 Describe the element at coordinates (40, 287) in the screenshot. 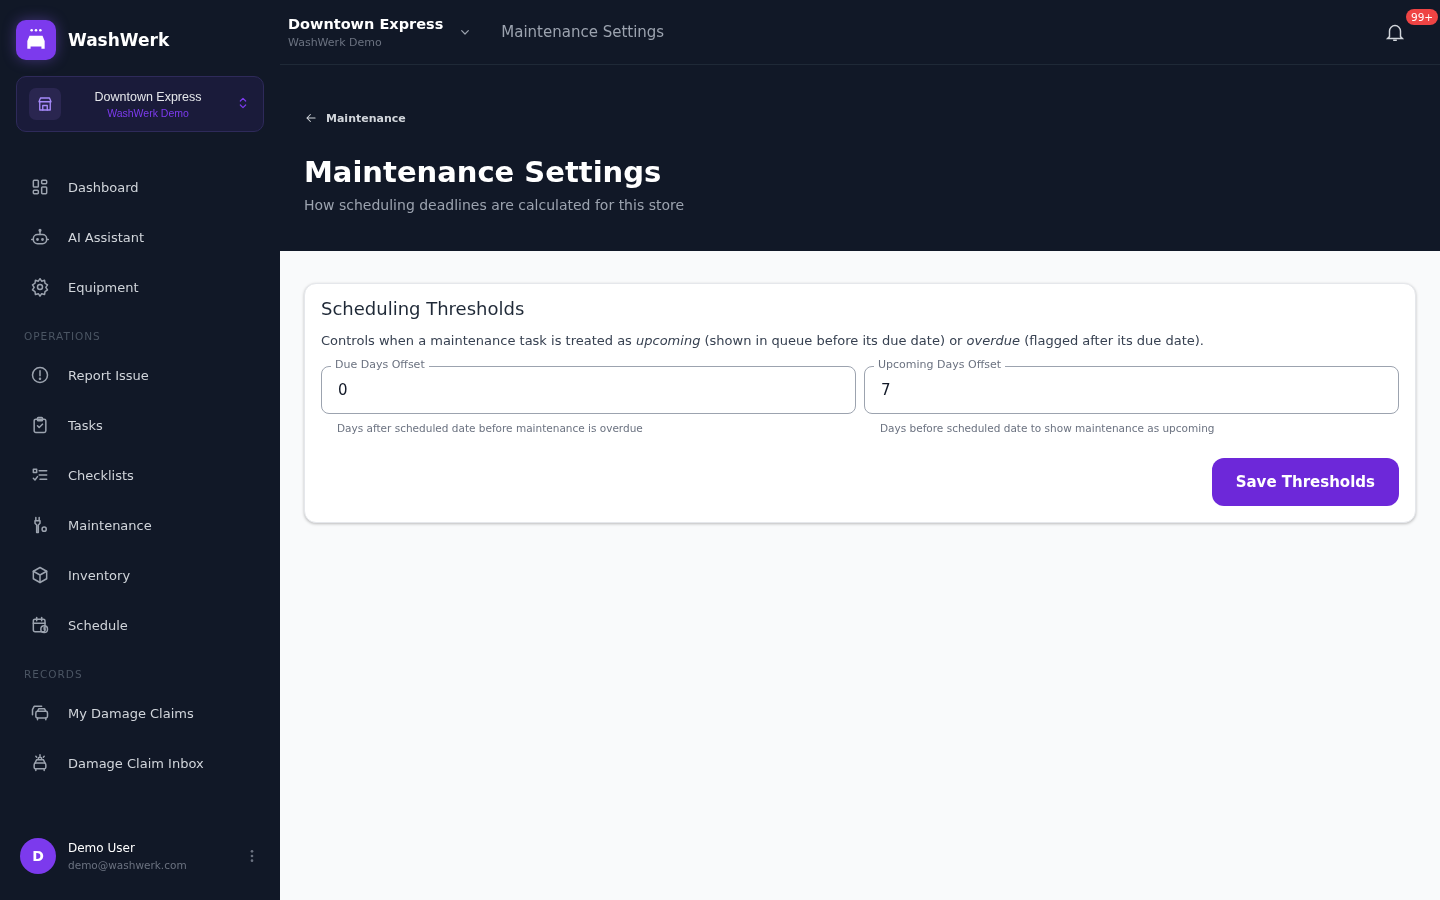

I see `settings-icon` at that location.